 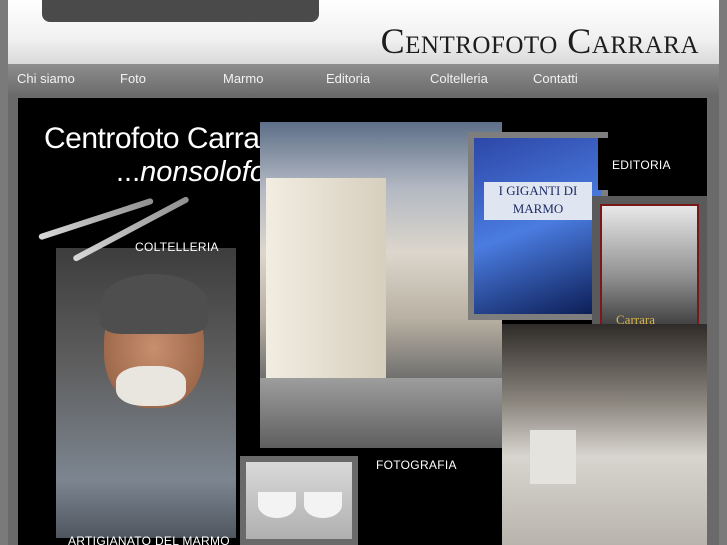 I want to click on quarry-wall, so click(x=326, y=278).